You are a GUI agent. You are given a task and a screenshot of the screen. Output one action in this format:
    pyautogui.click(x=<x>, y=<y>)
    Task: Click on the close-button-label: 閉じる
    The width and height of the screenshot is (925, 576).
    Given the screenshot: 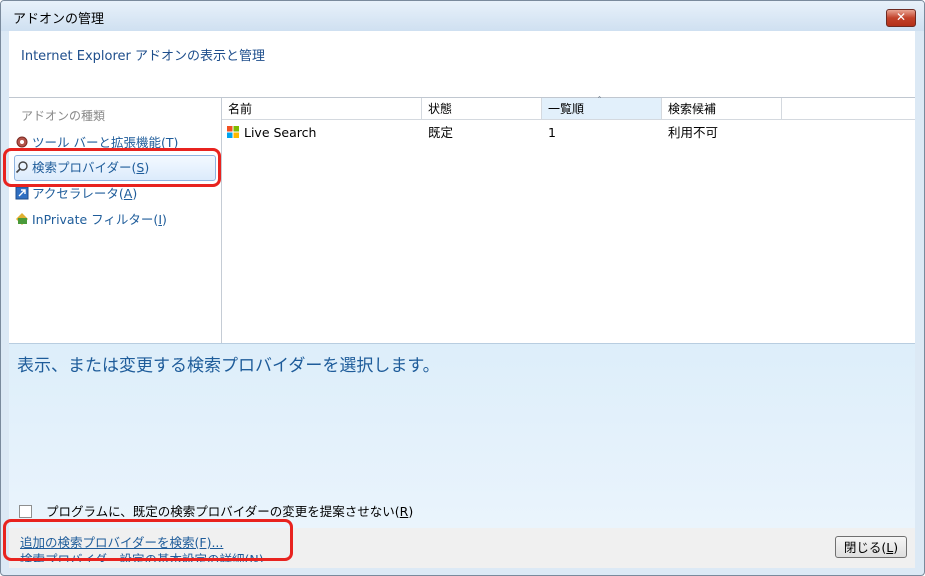 What is the action you would take?
    pyautogui.click(x=862, y=547)
    